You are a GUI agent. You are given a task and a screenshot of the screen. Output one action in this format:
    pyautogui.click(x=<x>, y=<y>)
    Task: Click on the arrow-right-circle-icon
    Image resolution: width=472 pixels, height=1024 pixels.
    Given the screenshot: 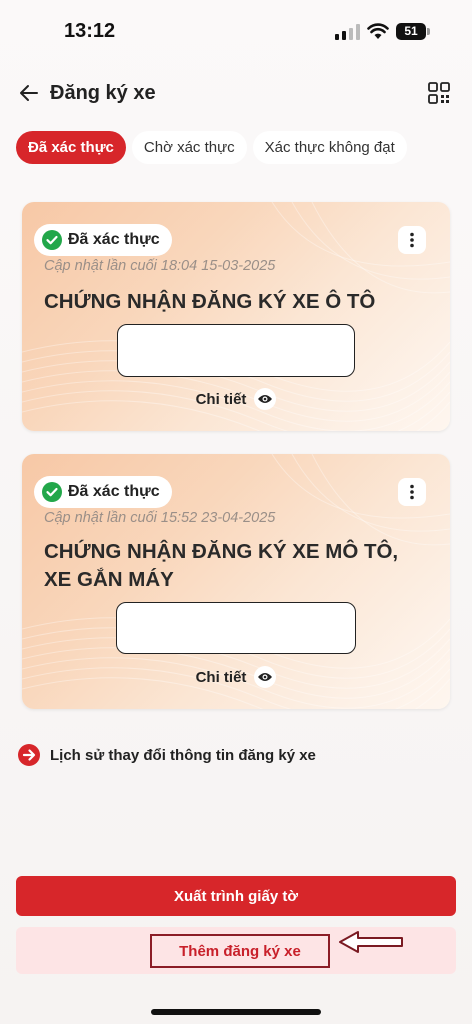 What is the action you would take?
    pyautogui.click(x=29, y=755)
    